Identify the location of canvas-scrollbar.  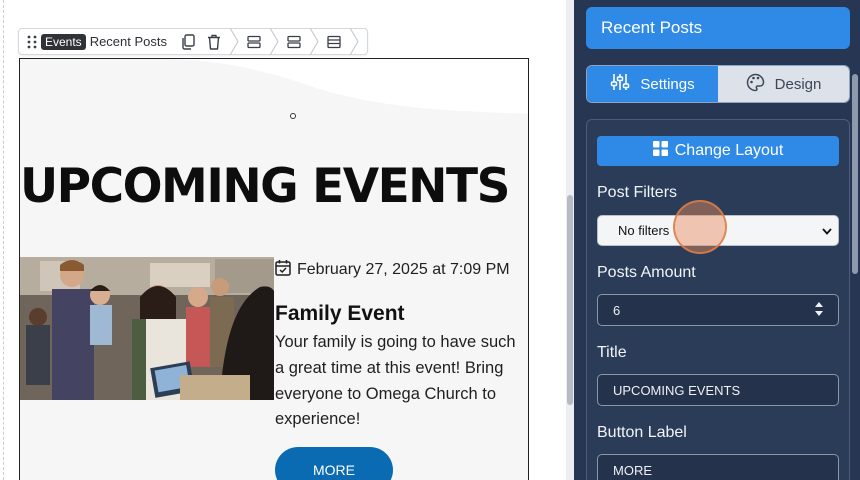
(570, 240).